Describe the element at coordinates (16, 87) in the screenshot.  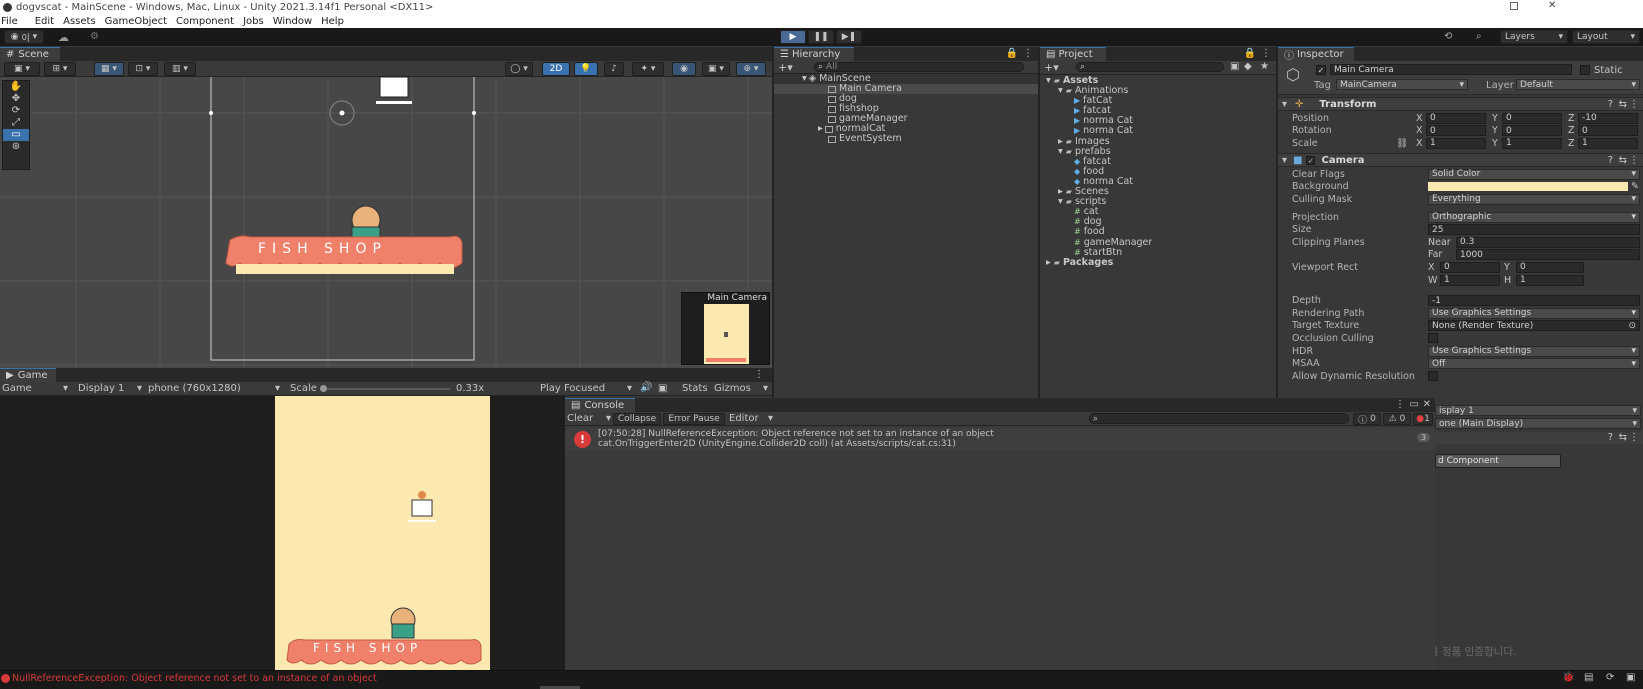
I see `view-tool-icon: ✋` at that location.